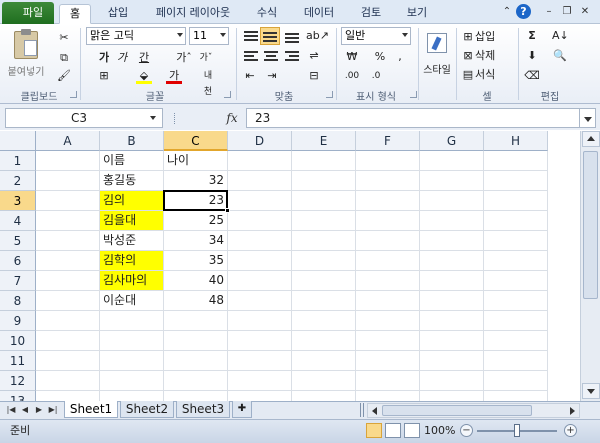  I want to click on wrap-text-icon: ⇌, so click(314, 56).